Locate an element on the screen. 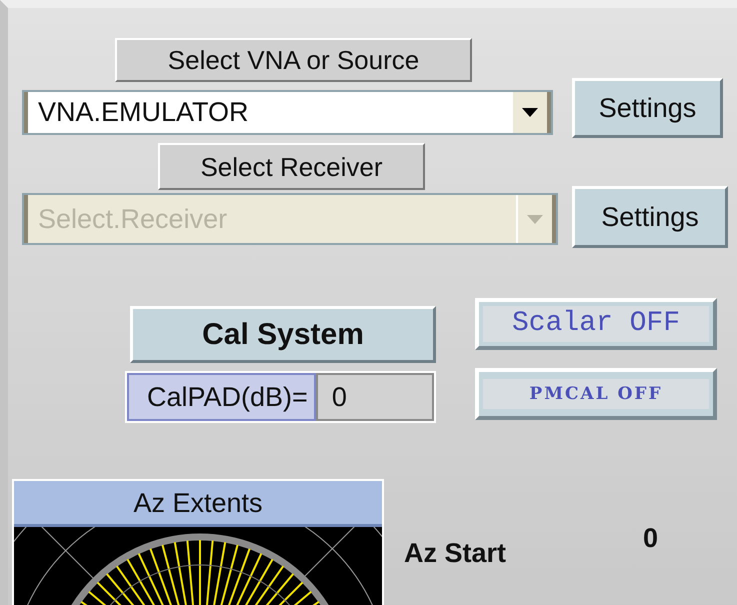  scalar-toggle-button: Scalar OFF is located at coordinates (596, 324).